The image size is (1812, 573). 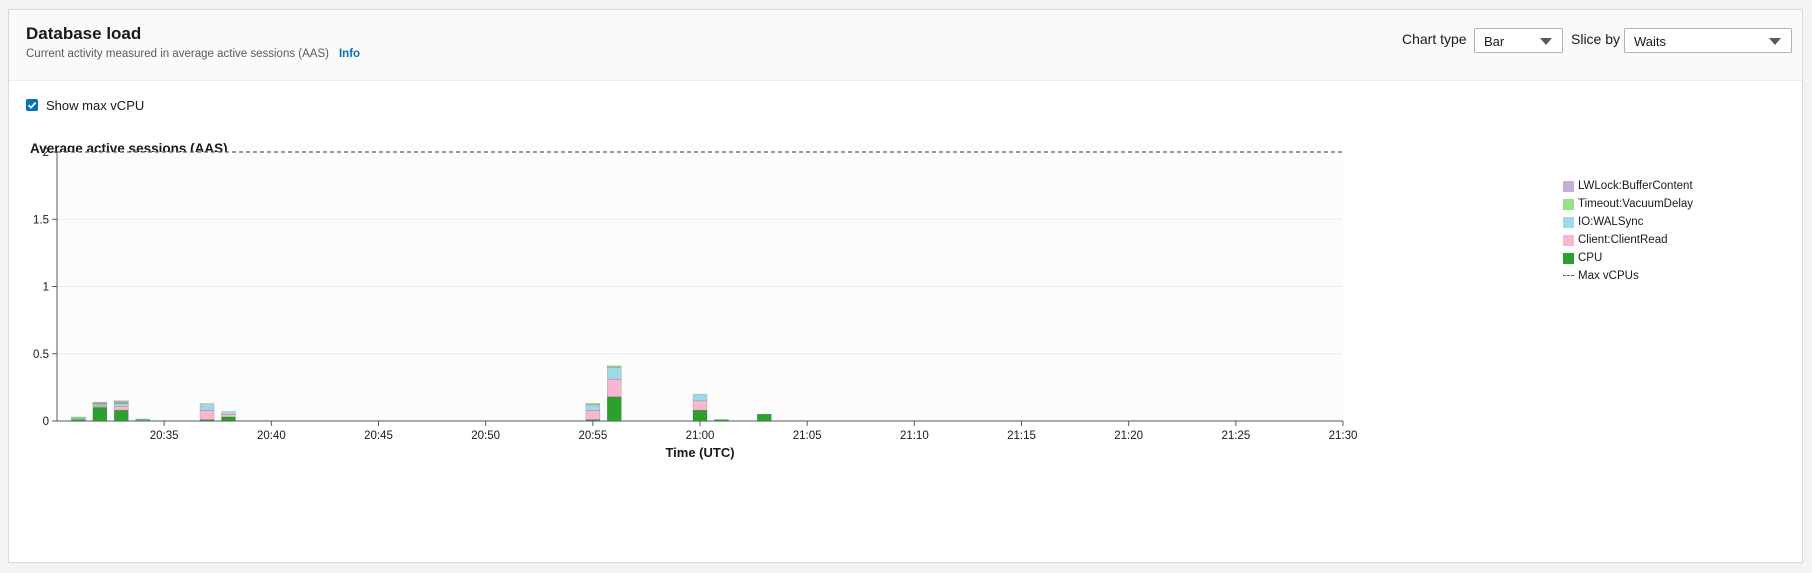 I want to click on y-tick-label: 1.5, so click(x=41, y=220).